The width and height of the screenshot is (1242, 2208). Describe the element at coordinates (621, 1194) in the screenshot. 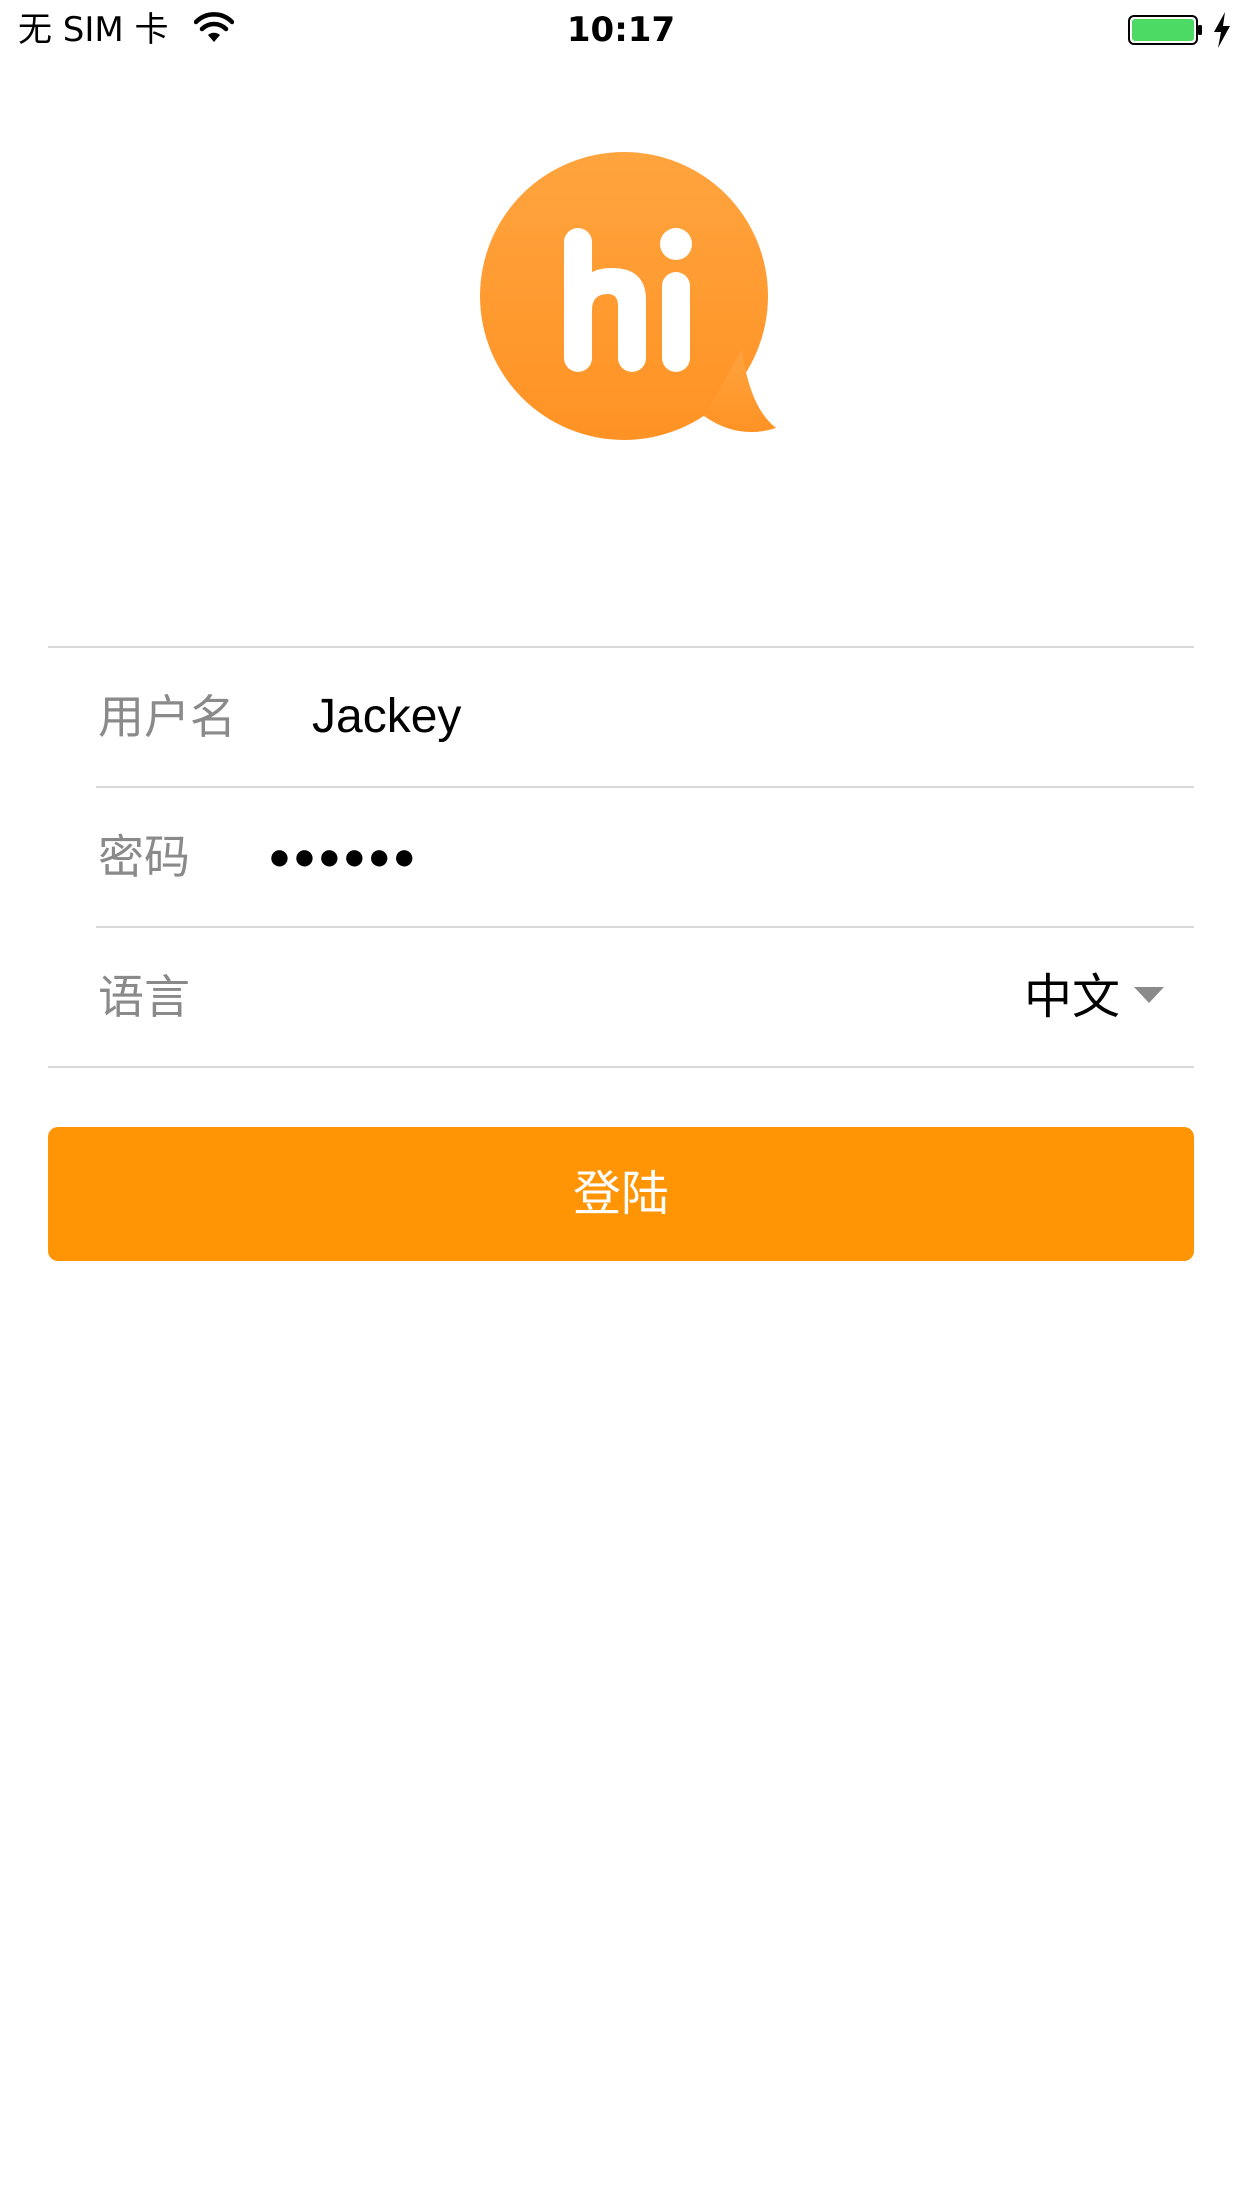

I see `login-button: 登陆` at that location.